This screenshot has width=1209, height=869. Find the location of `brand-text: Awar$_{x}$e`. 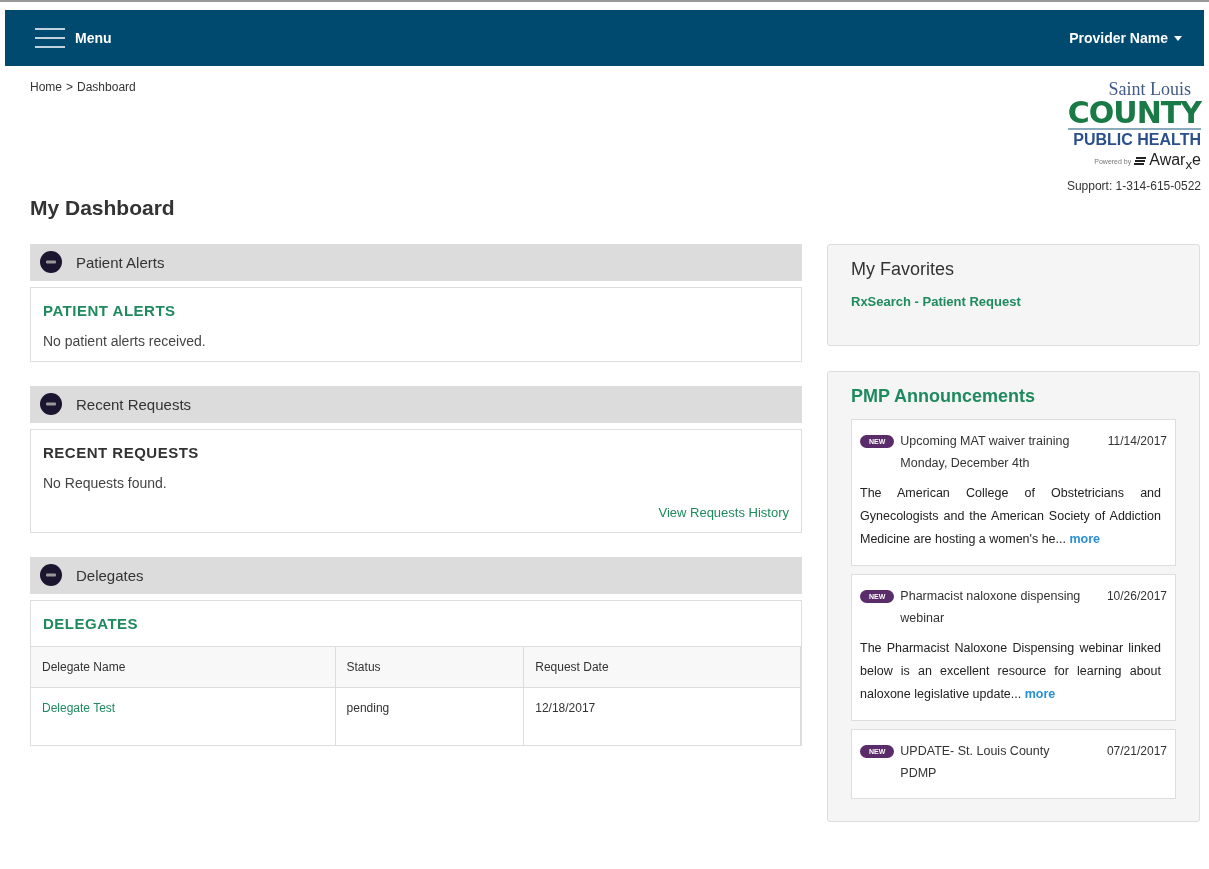

brand-text: Awar$_{x}$e is located at coordinates (1175, 162).